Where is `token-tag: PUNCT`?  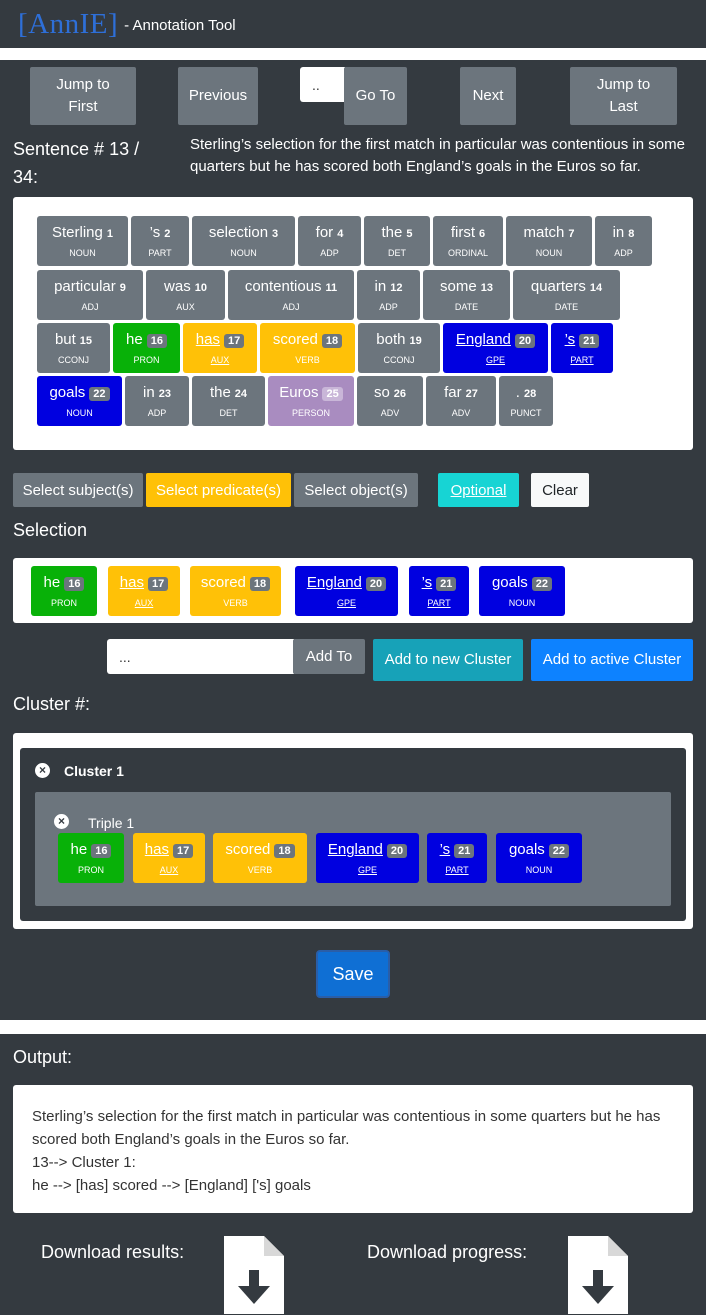 token-tag: PUNCT is located at coordinates (526, 413).